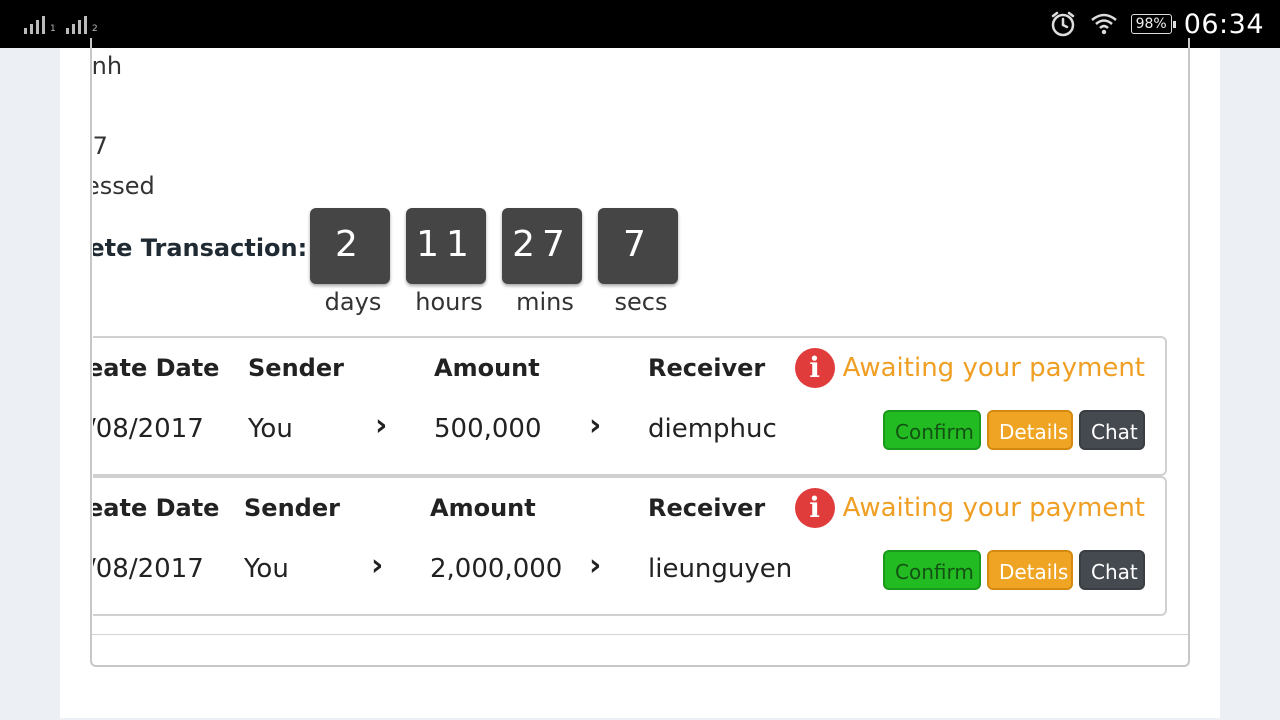 The height and width of the screenshot is (720, 1280). Describe the element at coordinates (124, 186) in the screenshot. I see `info-line-status: essed` at that location.